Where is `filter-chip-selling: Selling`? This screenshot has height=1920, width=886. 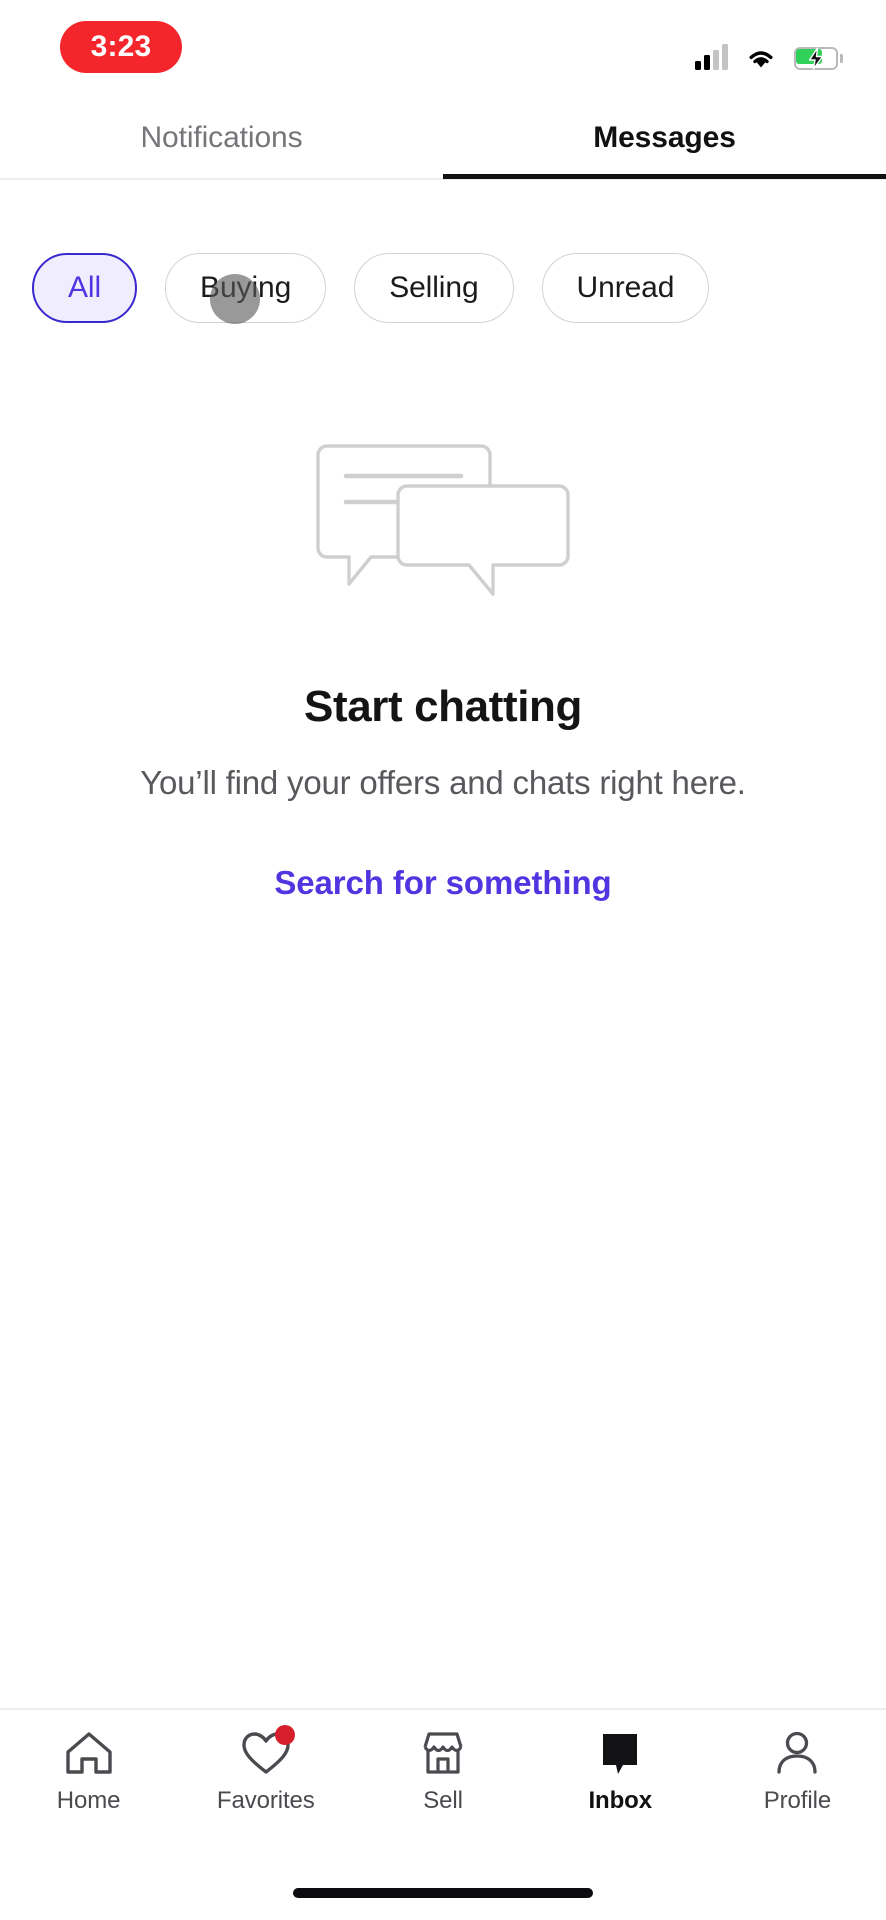 filter-chip-selling: Selling is located at coordinates (434, 288).